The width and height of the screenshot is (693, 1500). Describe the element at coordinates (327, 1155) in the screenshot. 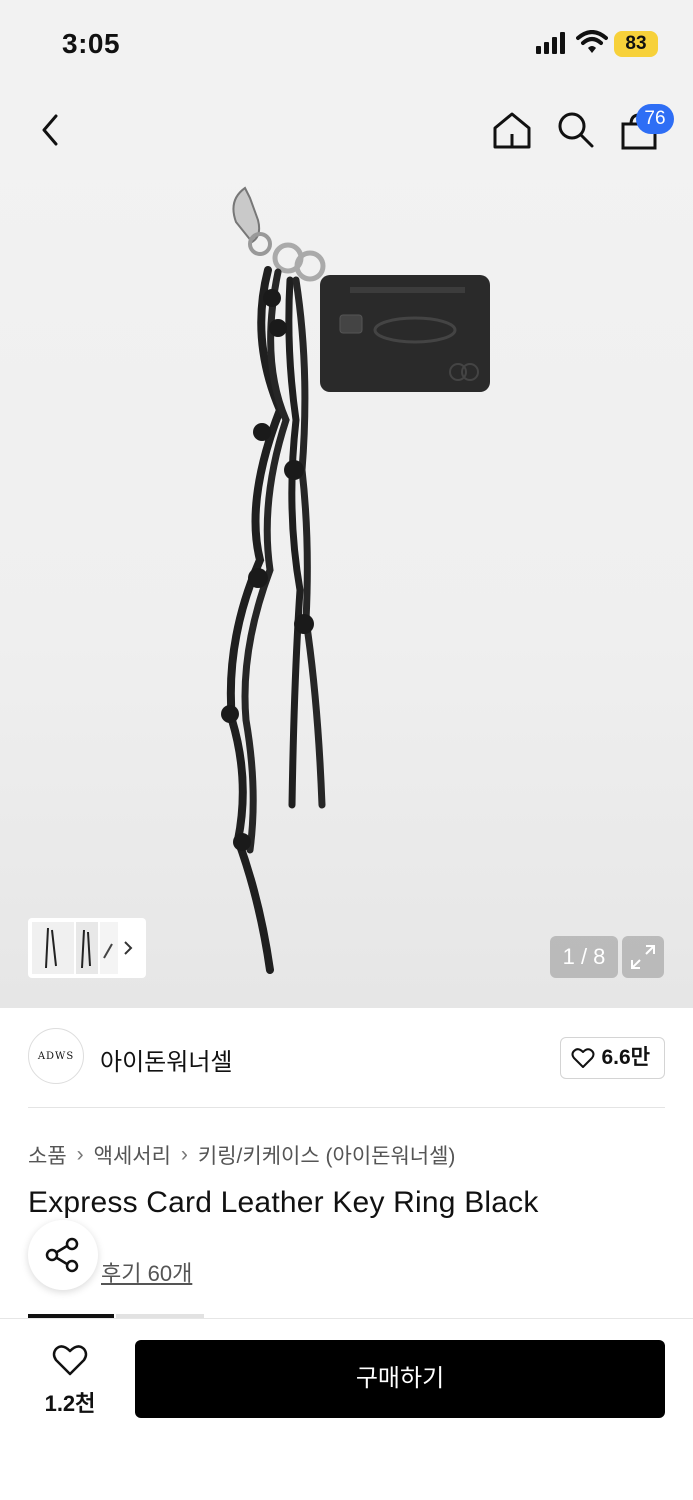

I see `breadcrumb-item: 키링/키케이스 (아이돈워너셀)` at that location.